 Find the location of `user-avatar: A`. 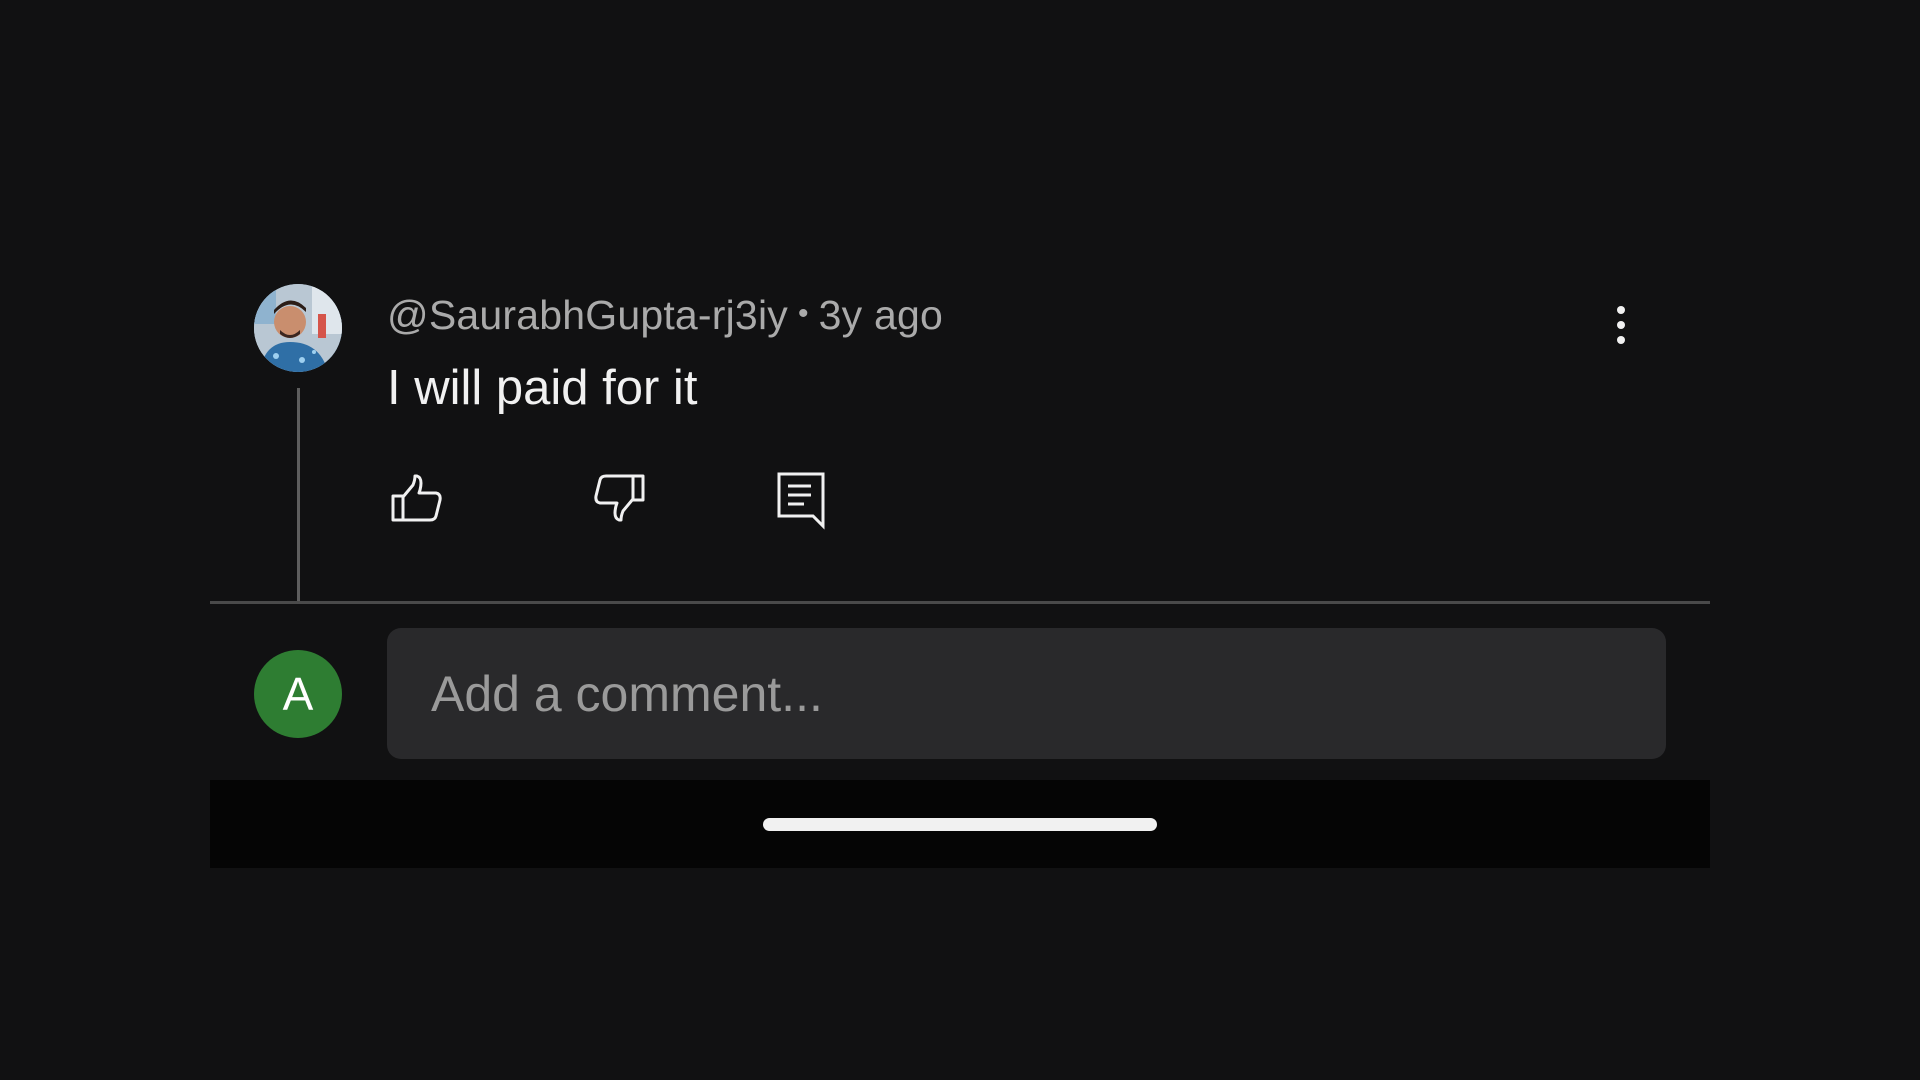

user-avatar: A is located at coordinates (298, 694).